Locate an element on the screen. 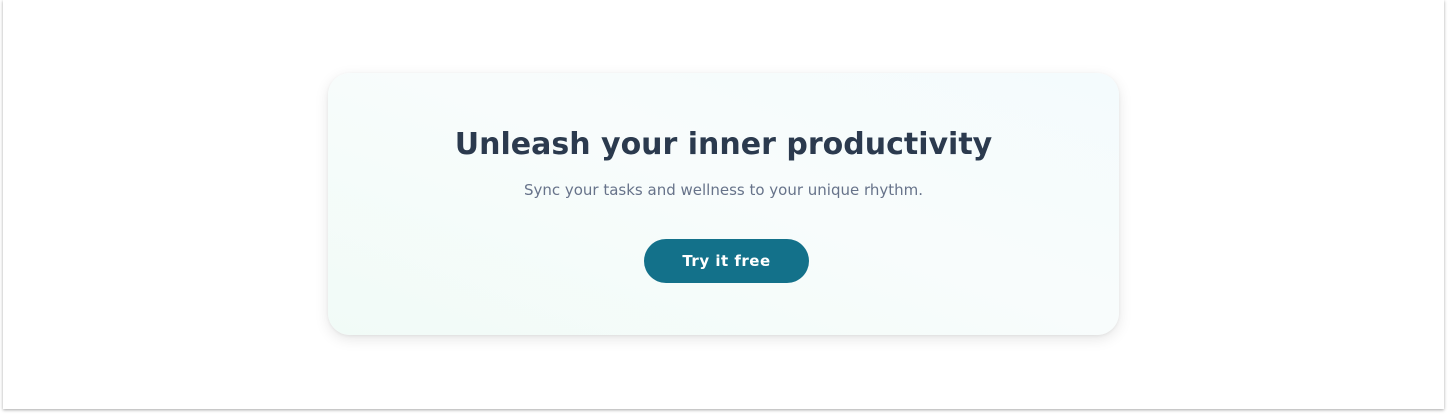 This screenshot has width=1448, height=418. hero-title: Unleash your inner productivity is located at coordinates (723, 144).